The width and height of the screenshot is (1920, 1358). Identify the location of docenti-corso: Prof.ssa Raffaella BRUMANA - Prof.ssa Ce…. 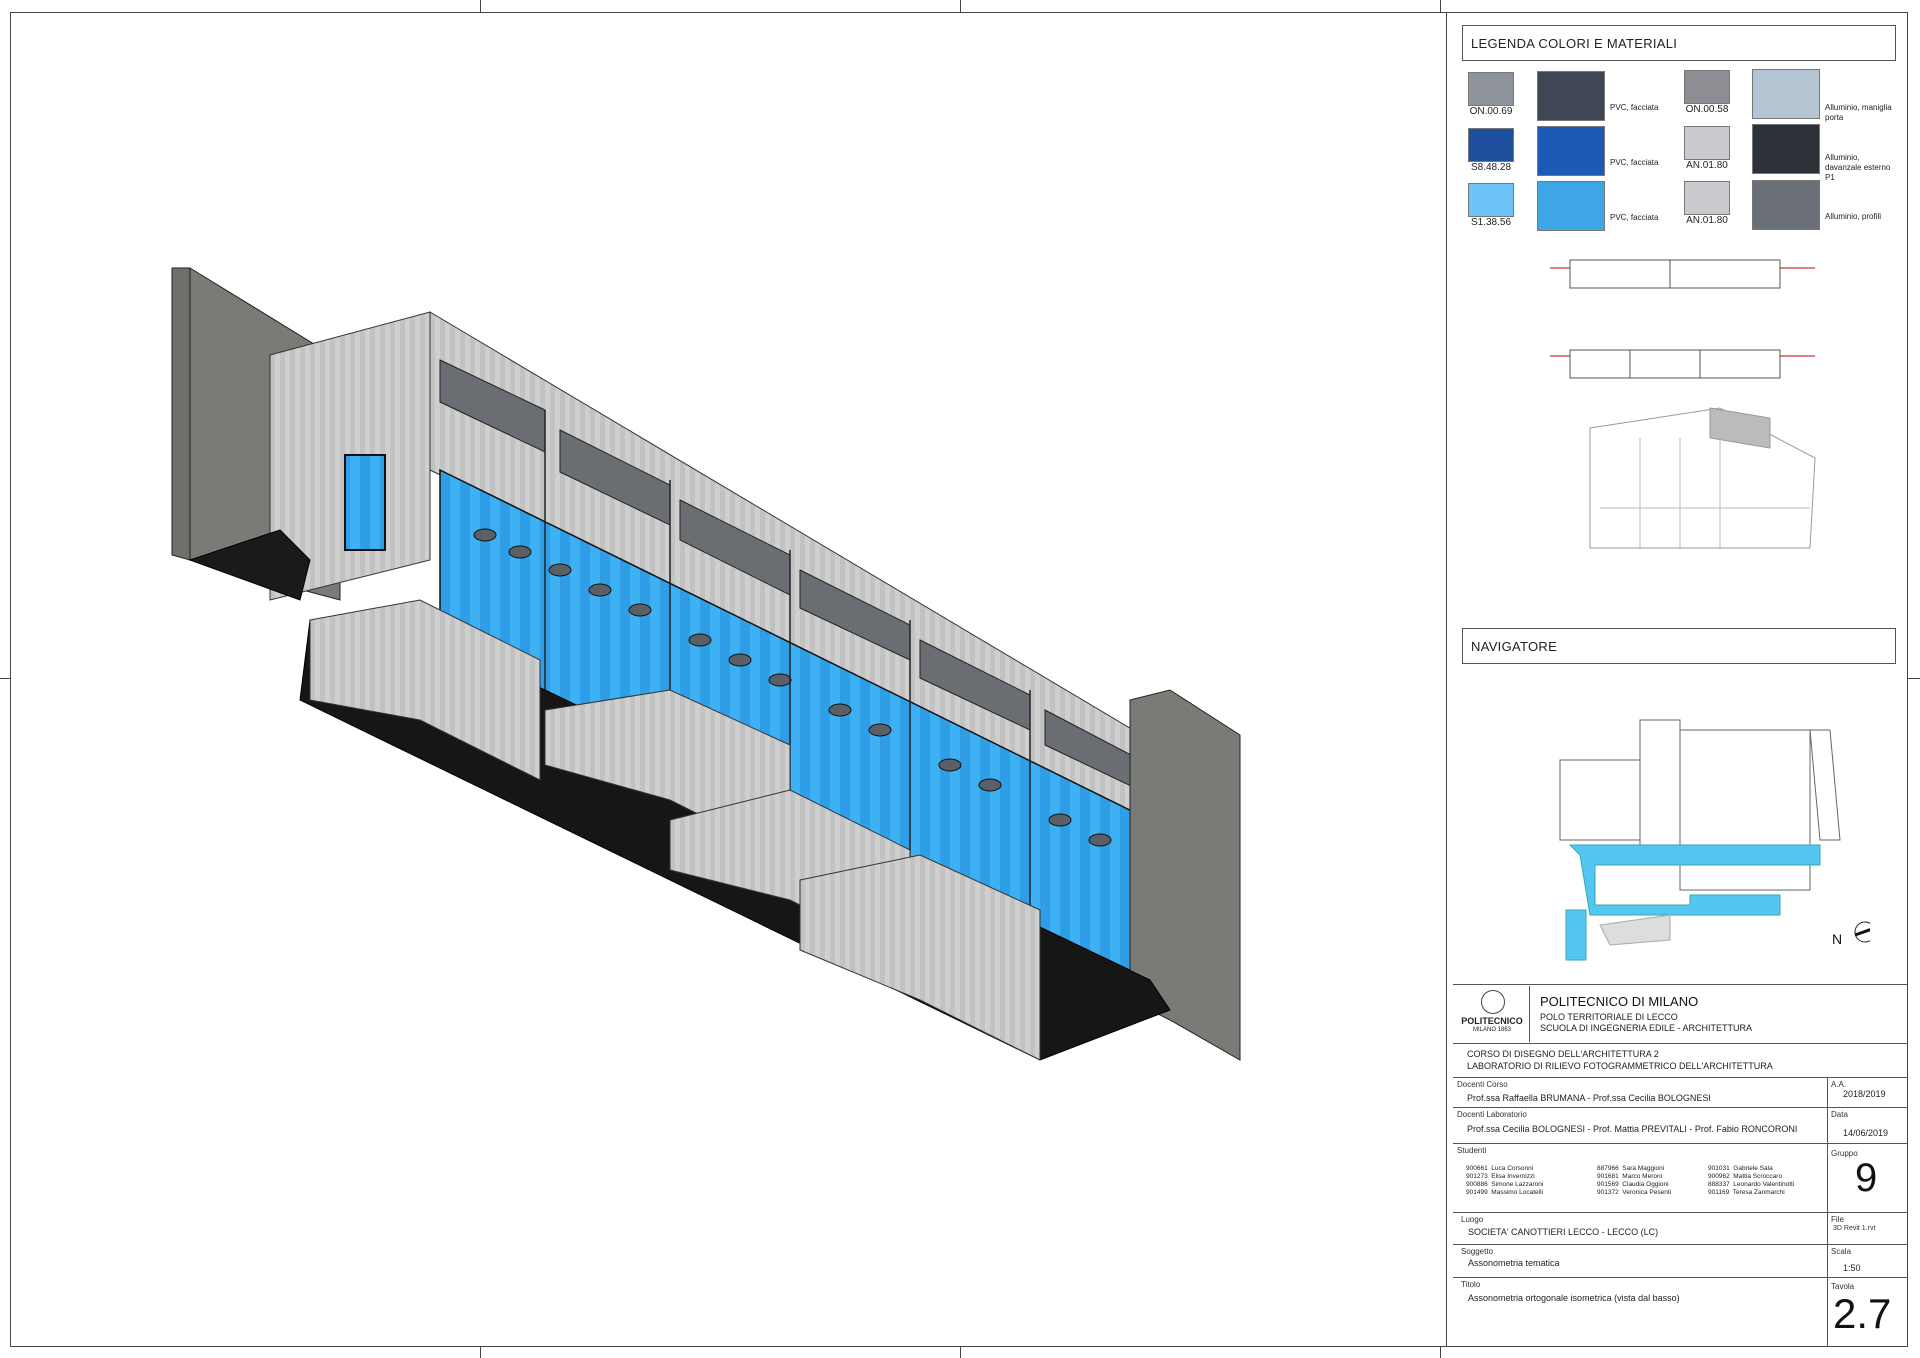
(1589, 1098).